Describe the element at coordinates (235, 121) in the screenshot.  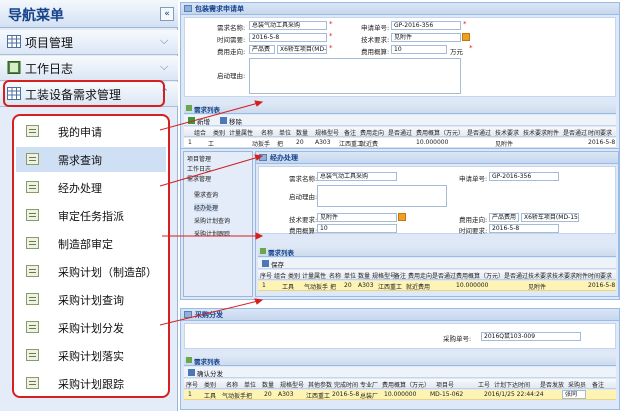
I see `delete-button: 移除` at that location.